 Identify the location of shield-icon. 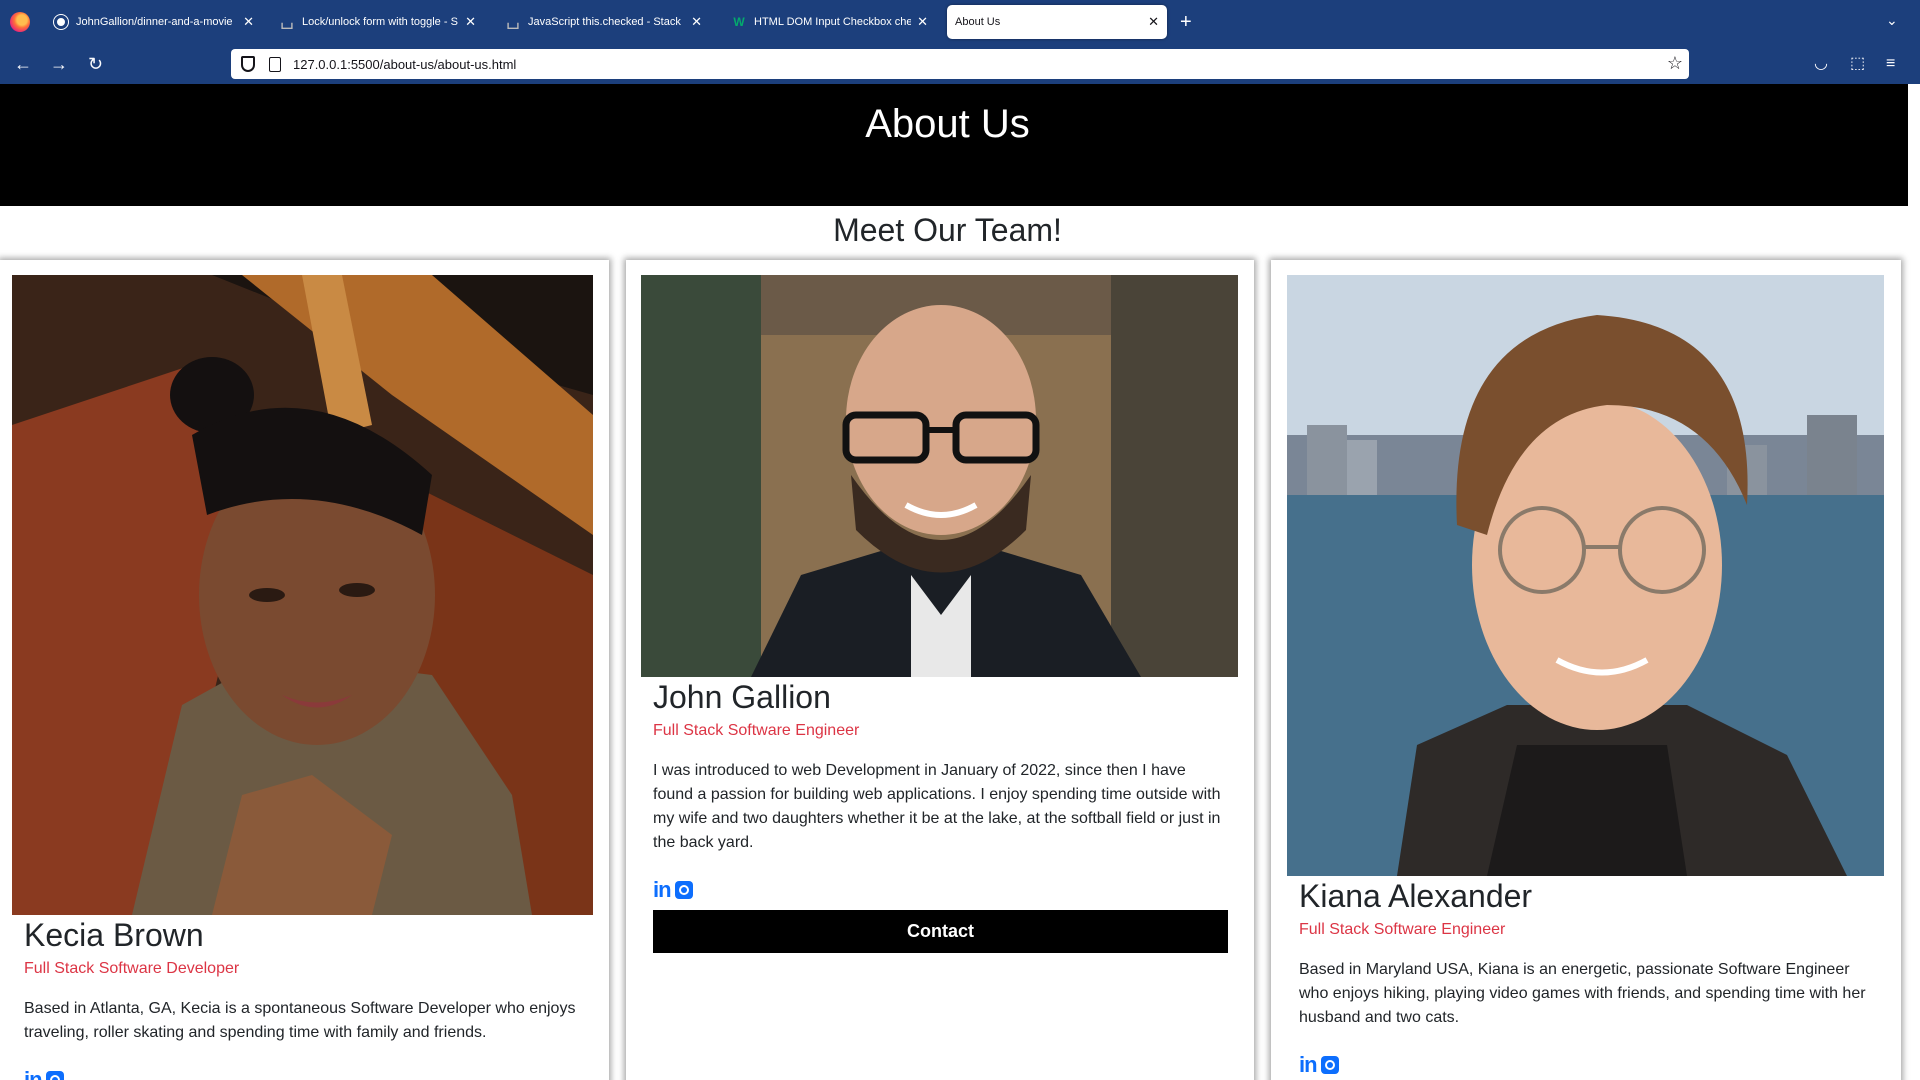
(248, 64).